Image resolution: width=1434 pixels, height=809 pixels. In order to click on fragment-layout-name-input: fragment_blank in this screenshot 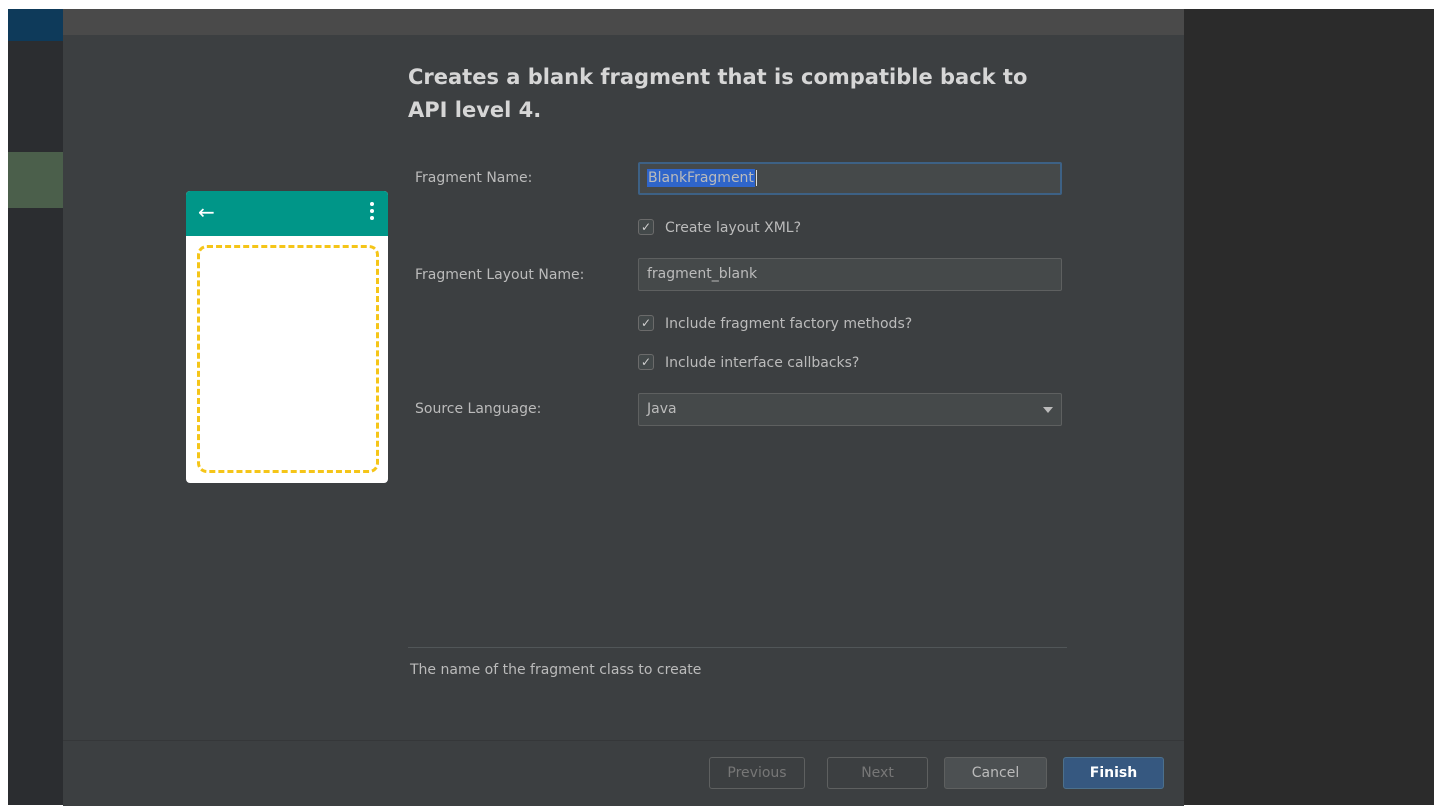, I will do `click(850, 274)`.